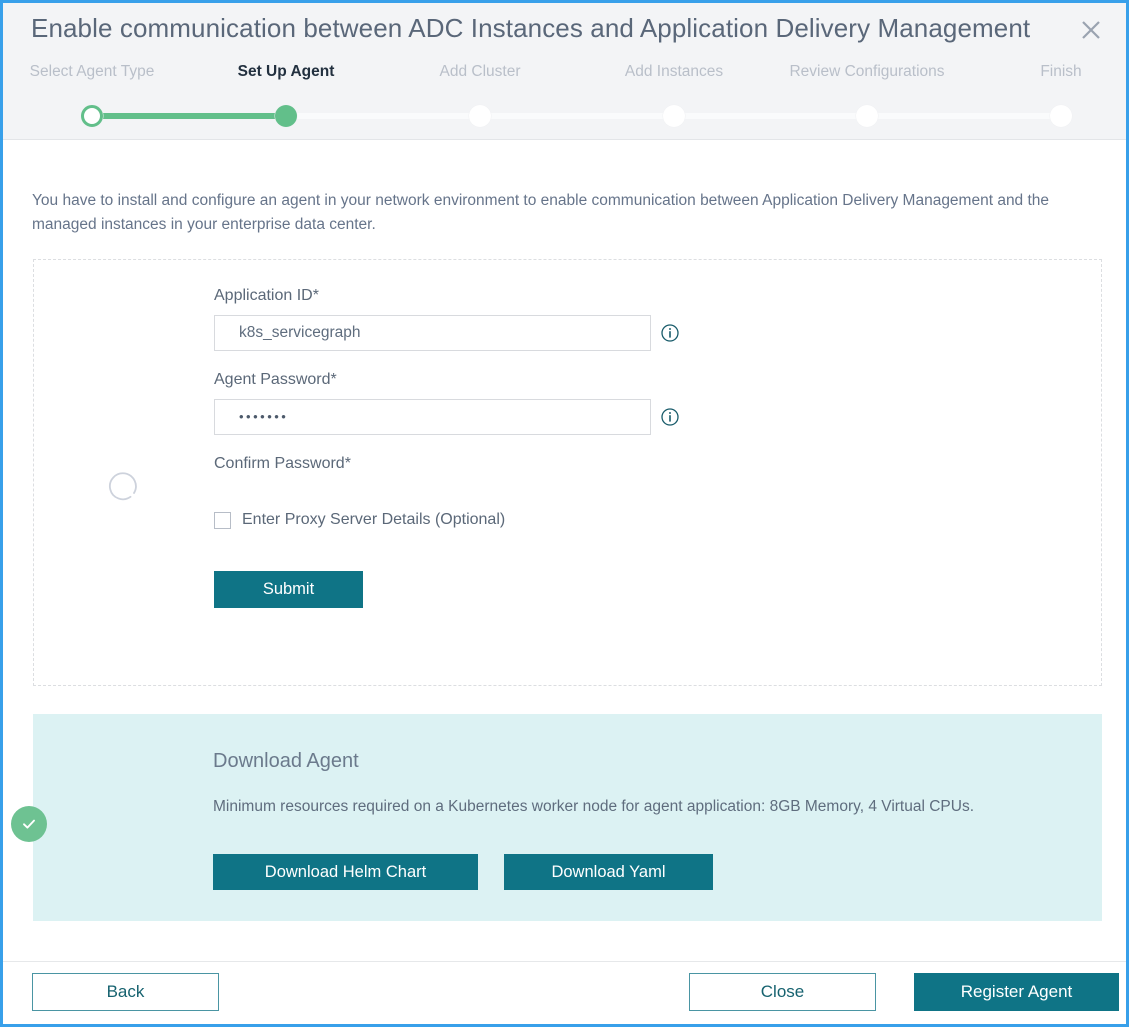 This screenshot has width=1129, height=1027. Describe the element at coordinates (782, 992) in the screenshot. I see `close-button: Close` at that location.